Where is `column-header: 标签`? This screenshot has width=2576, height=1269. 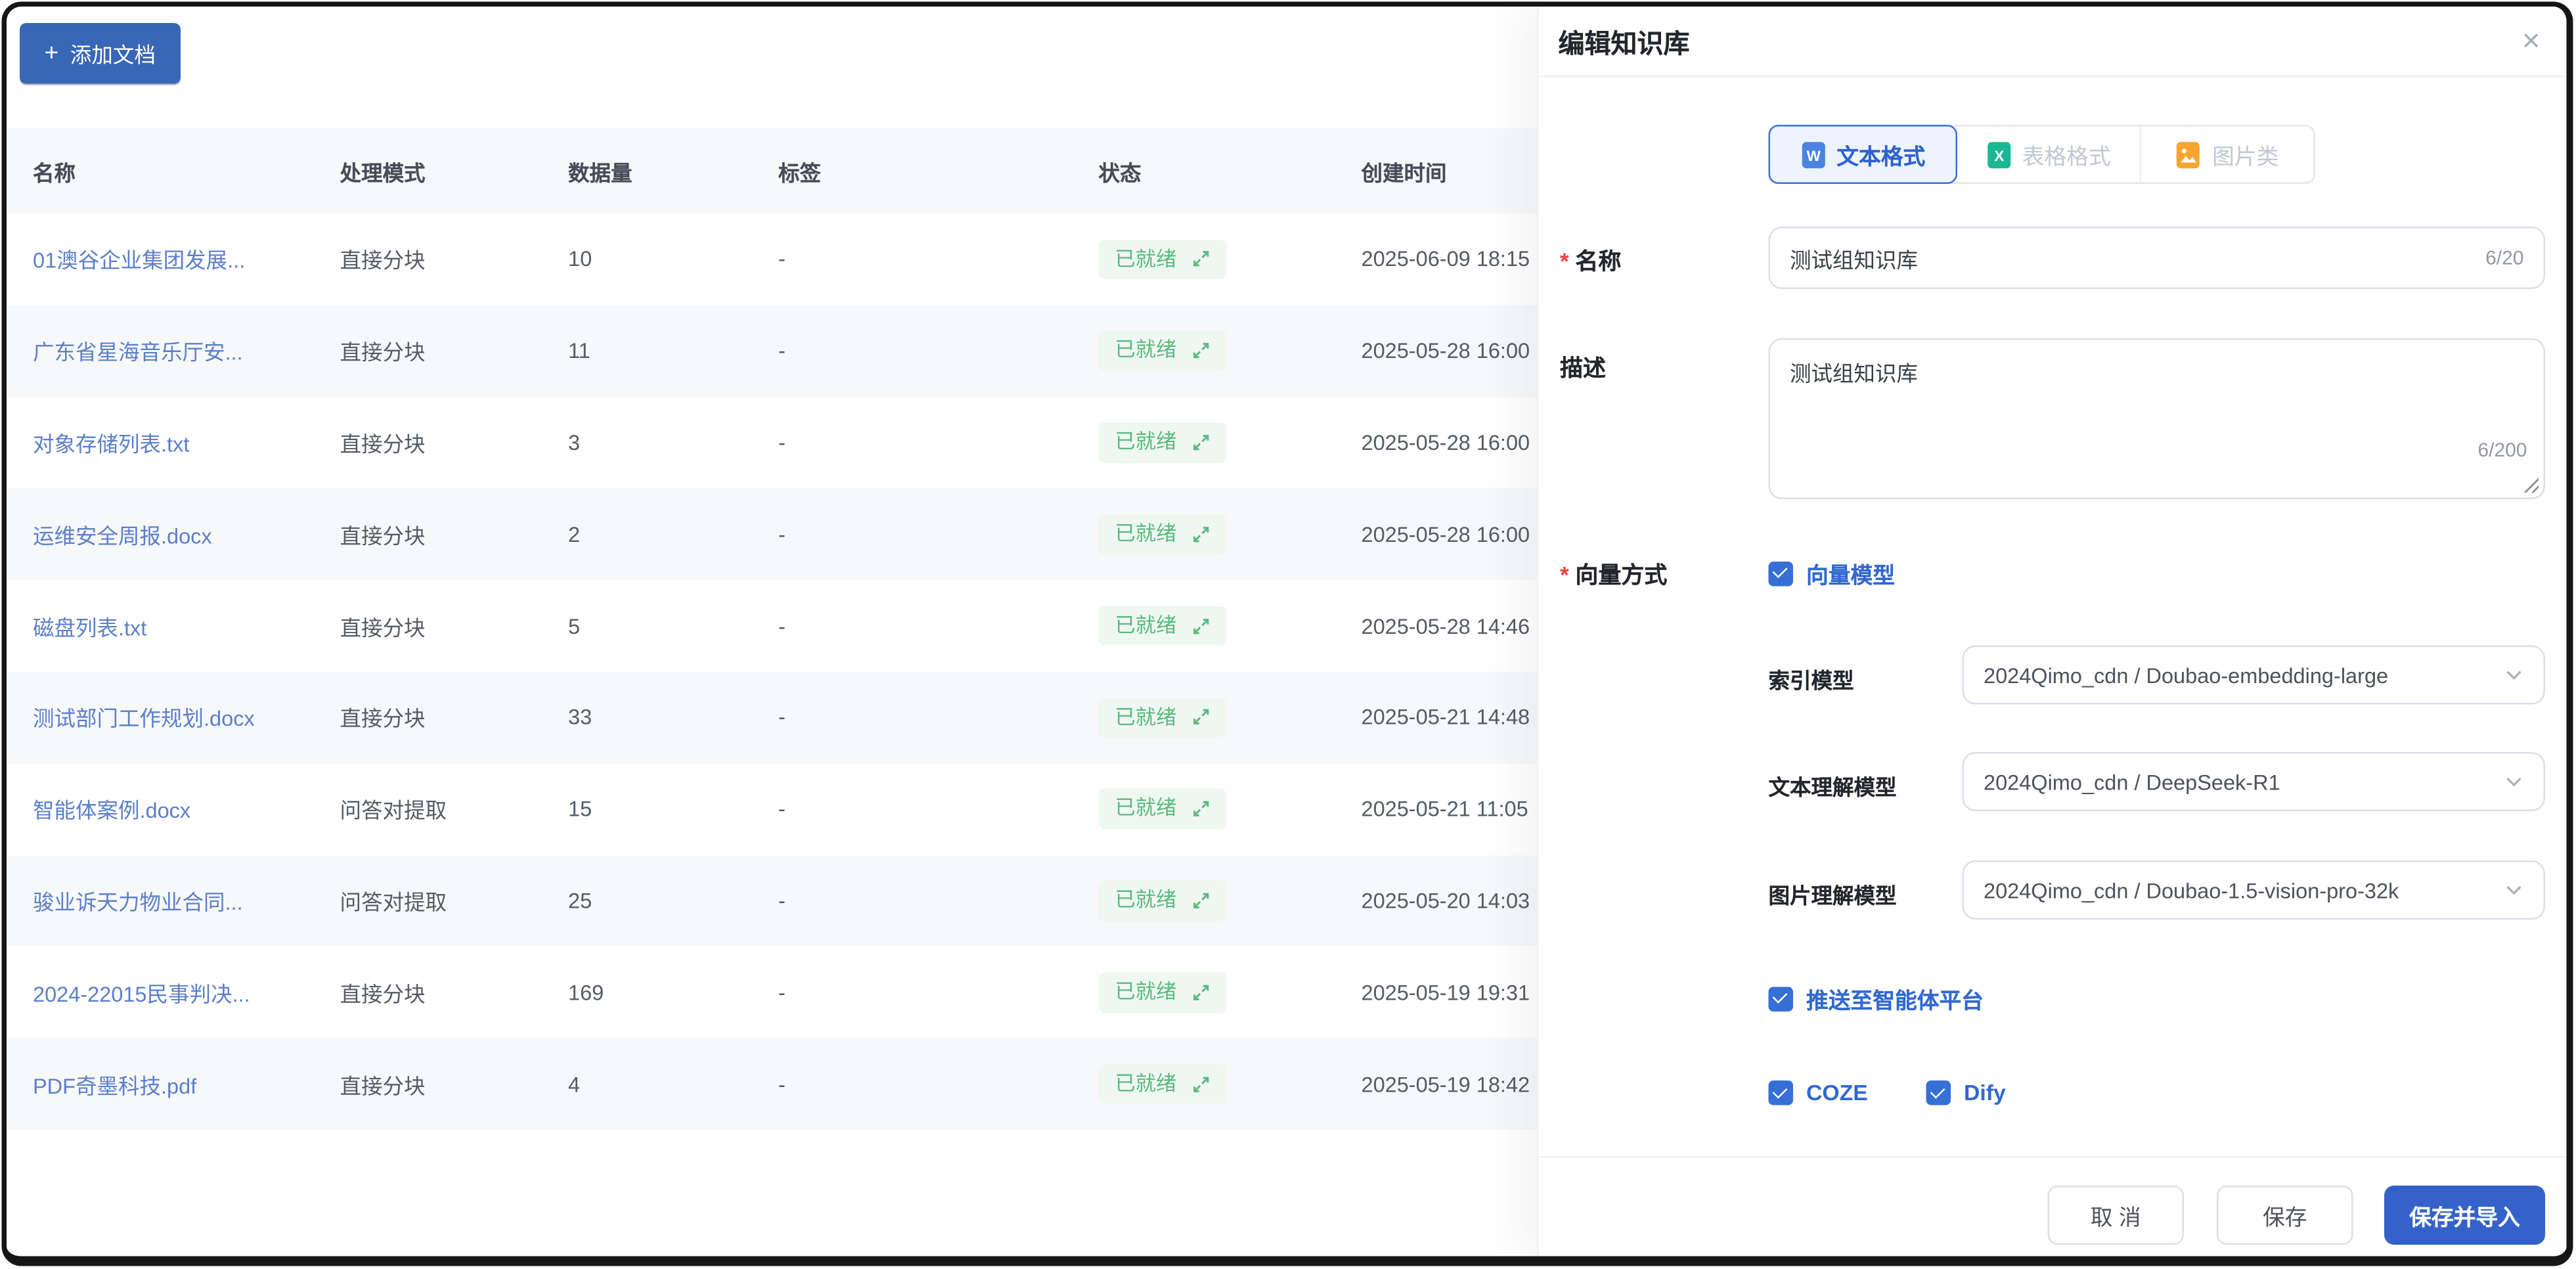 column-header: 标签 is located at coordinates (800, 172).